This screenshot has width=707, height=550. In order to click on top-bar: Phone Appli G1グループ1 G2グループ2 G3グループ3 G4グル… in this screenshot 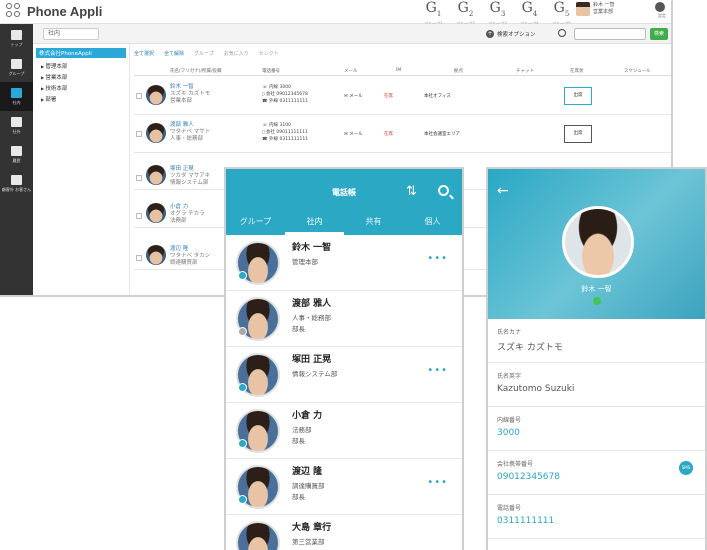, I will do `click(335, 13)`.